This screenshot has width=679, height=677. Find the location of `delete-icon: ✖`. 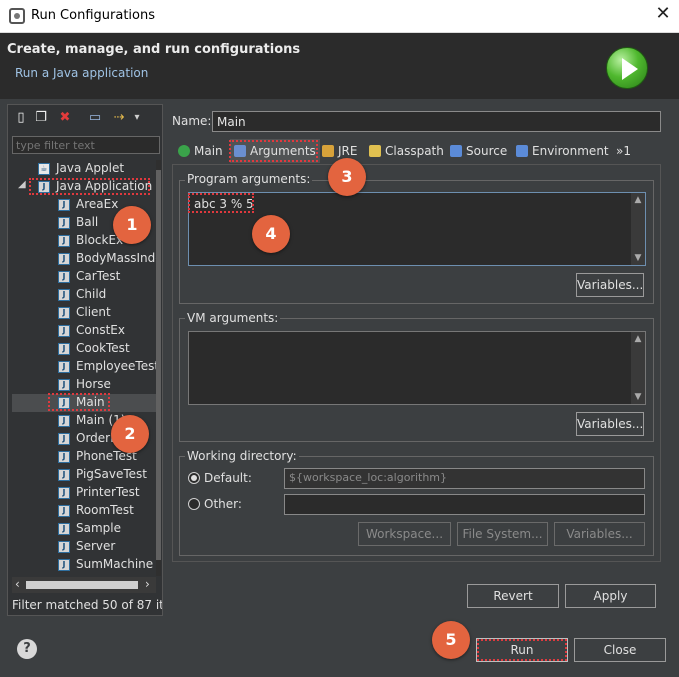

delete-icon: ✖ is located at coordinates (65, 118).